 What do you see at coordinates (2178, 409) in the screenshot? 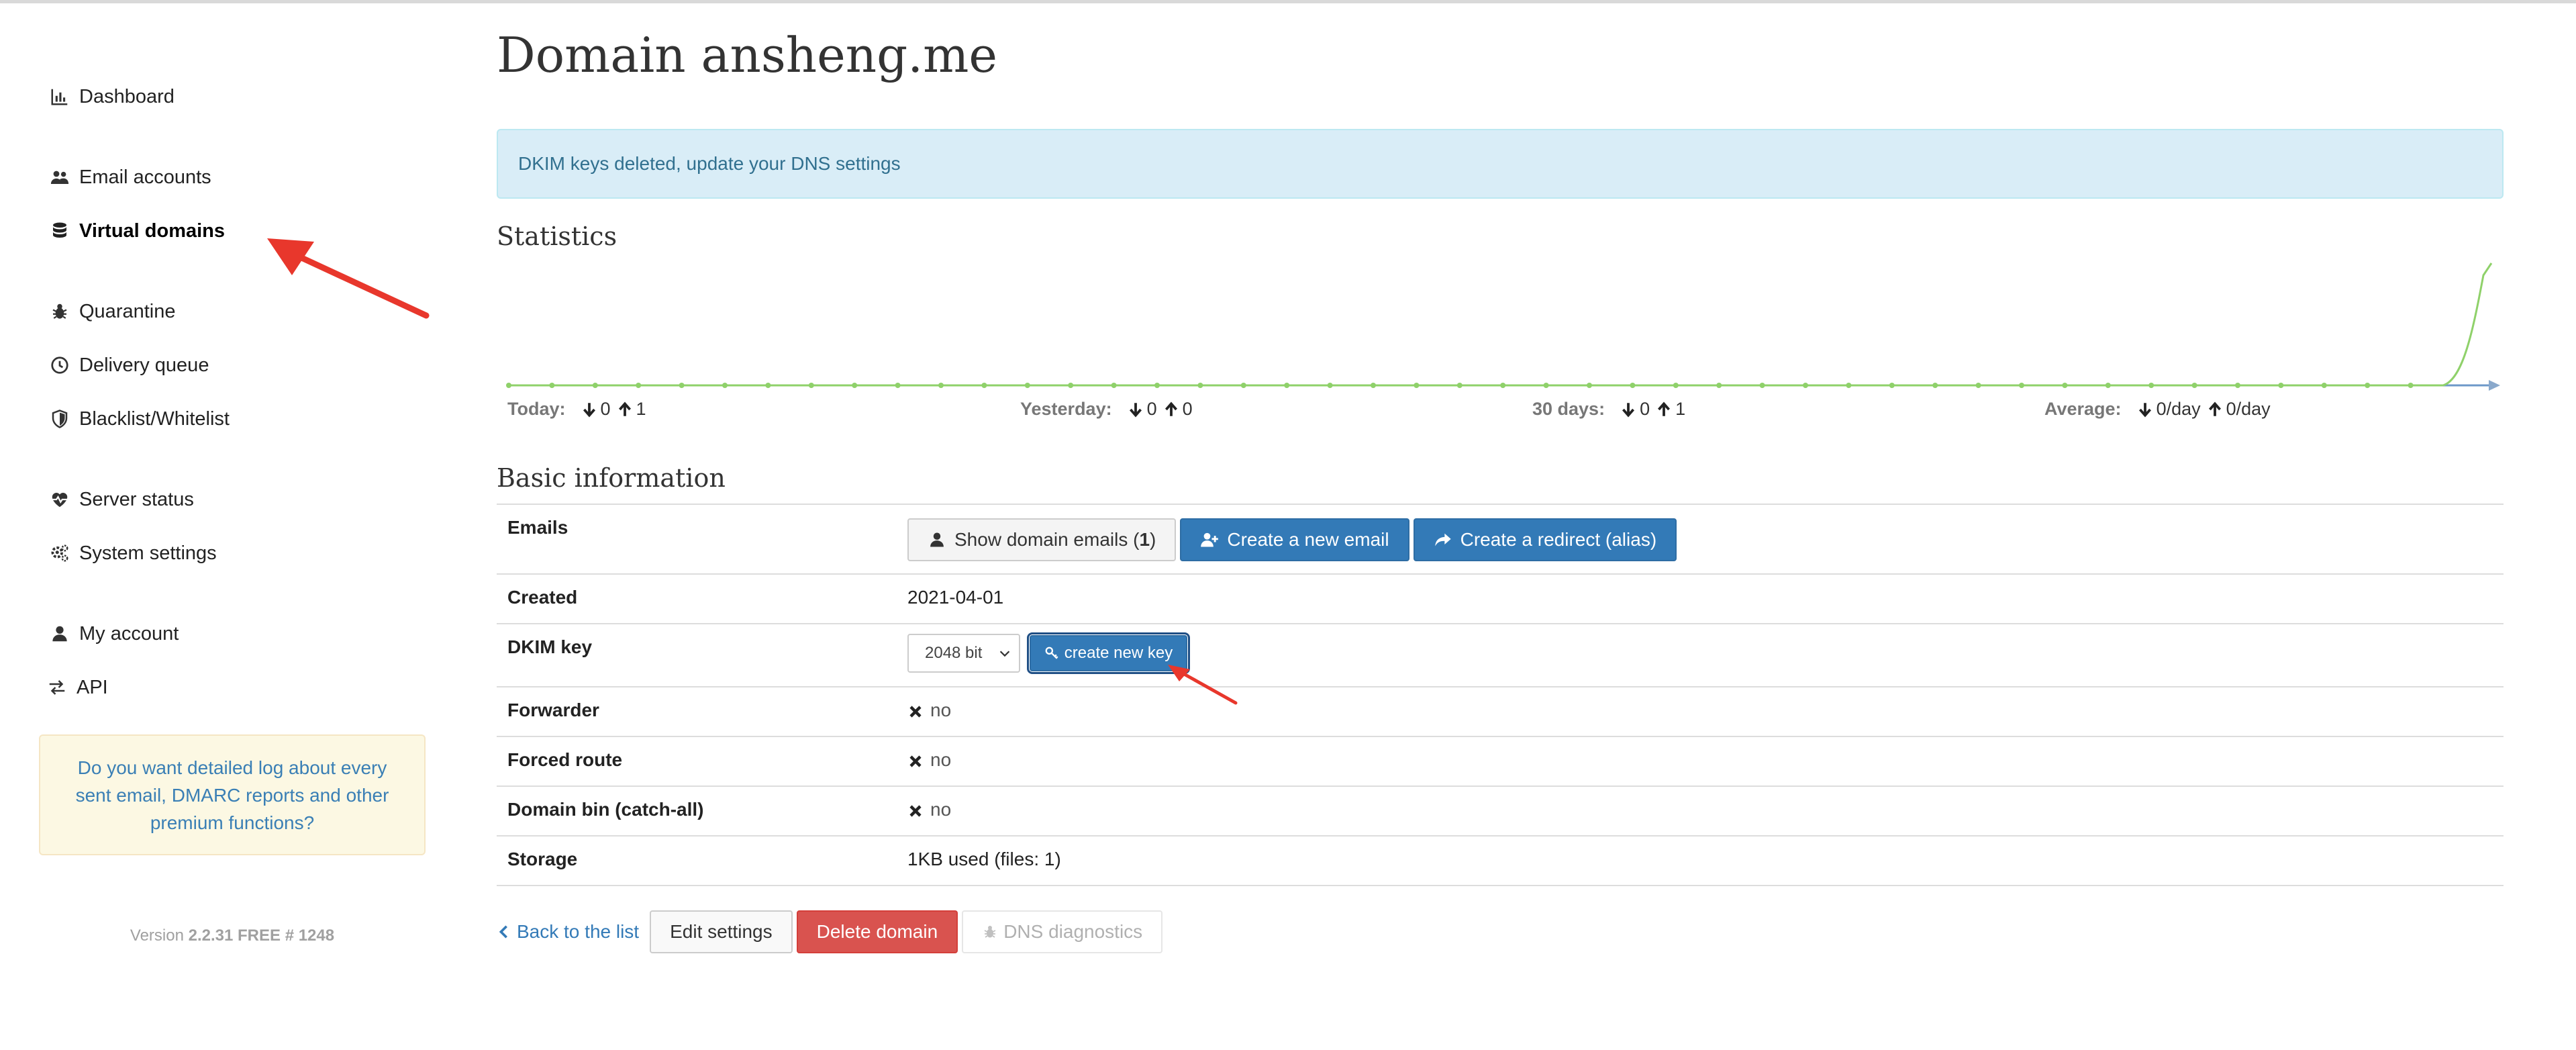
I see `stat-received: 0/day` at bounding box center [2178, 409].